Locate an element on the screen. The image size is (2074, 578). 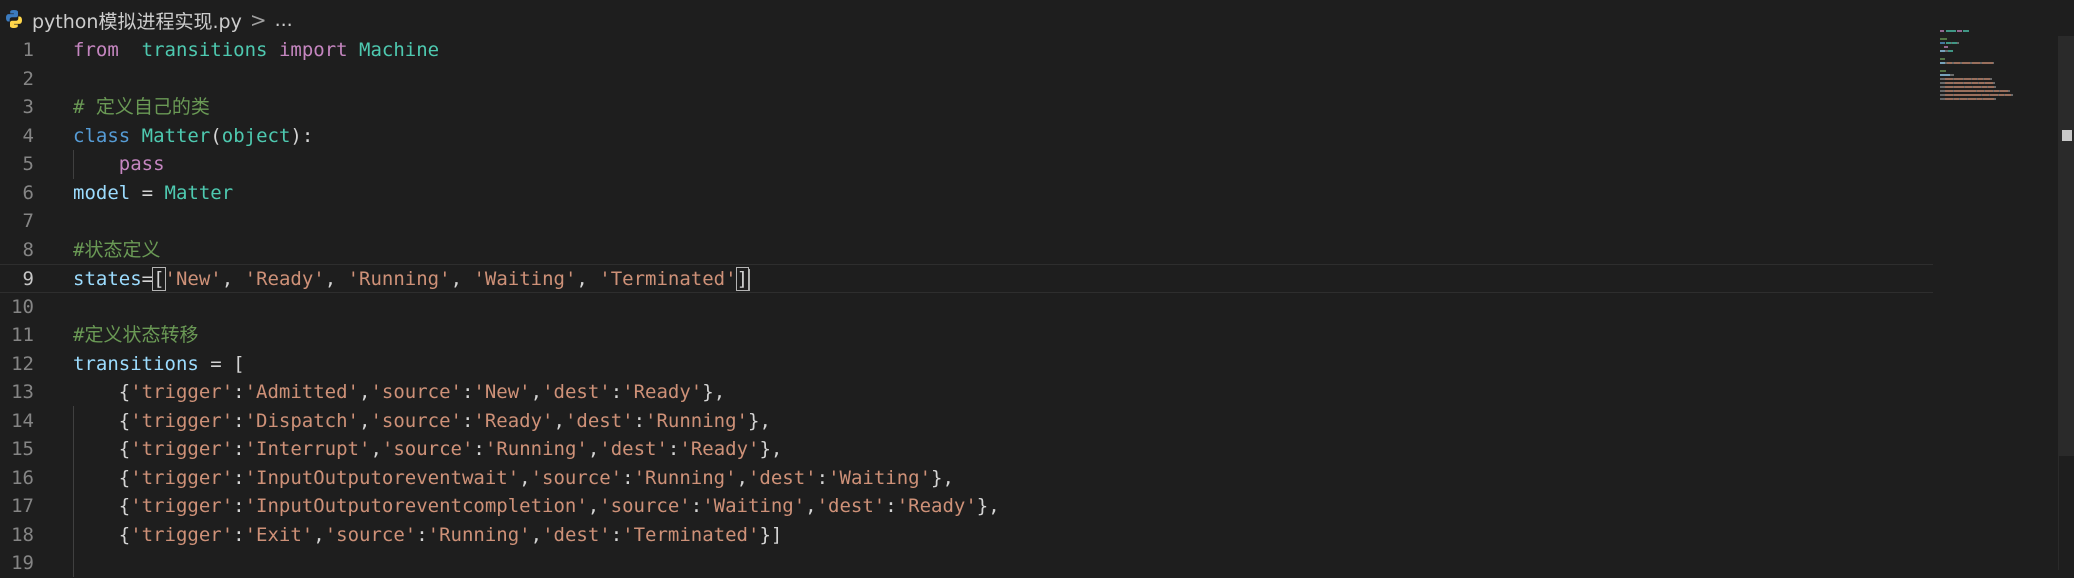
chevron-right-icon: > is located at coordinates (258, 20).